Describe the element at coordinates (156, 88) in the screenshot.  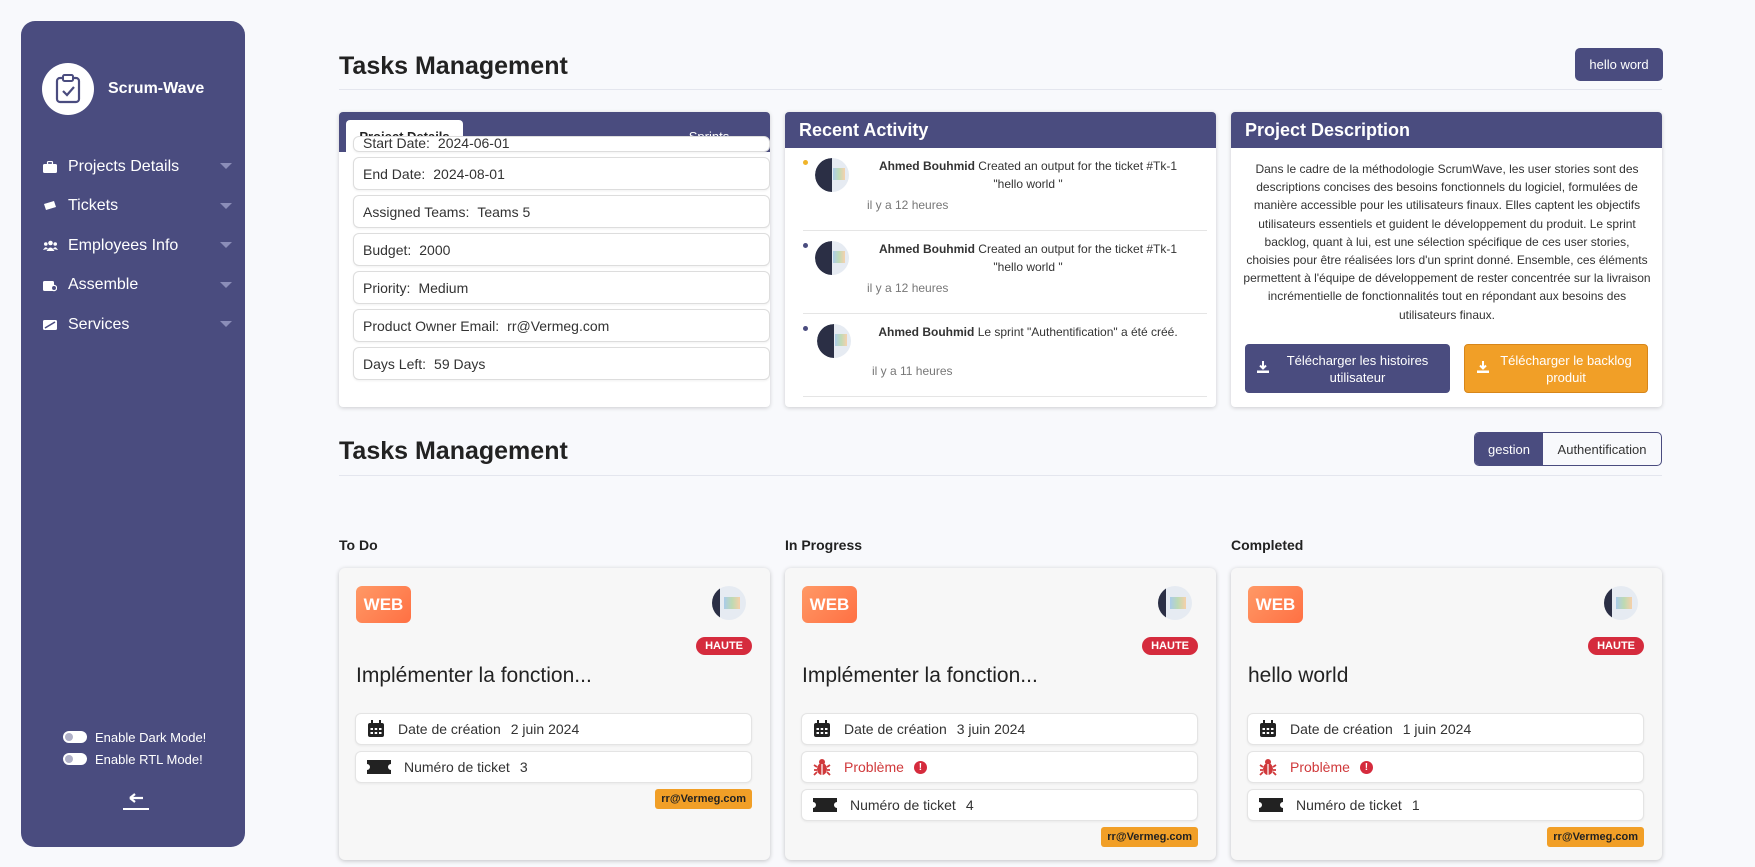
I see `brand-name: Scrum-Wave` at that location.